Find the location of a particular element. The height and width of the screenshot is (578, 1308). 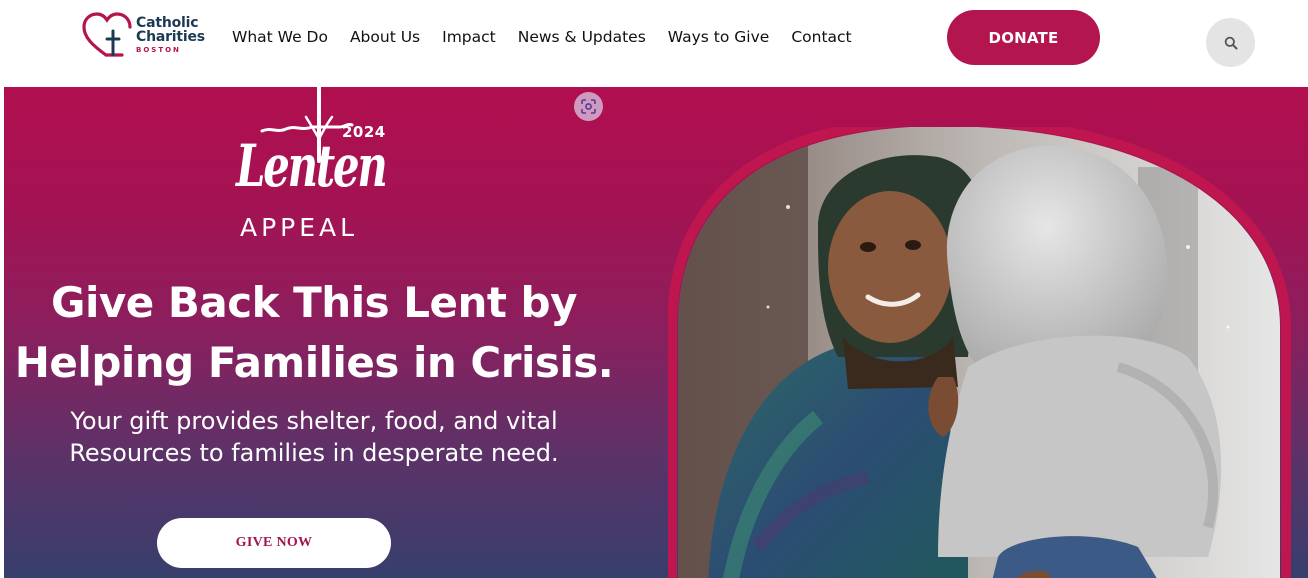

hero-headline-line2: Helping Families in Crisis. is located at coordinates (314, 362).